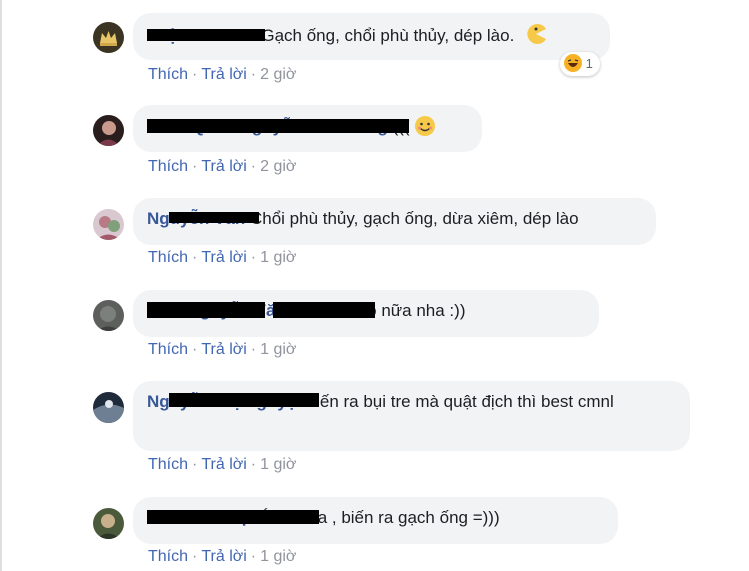 This screenshot has height=571, width=749. I want to click on reaction-summary: 1, so click(580, 64).